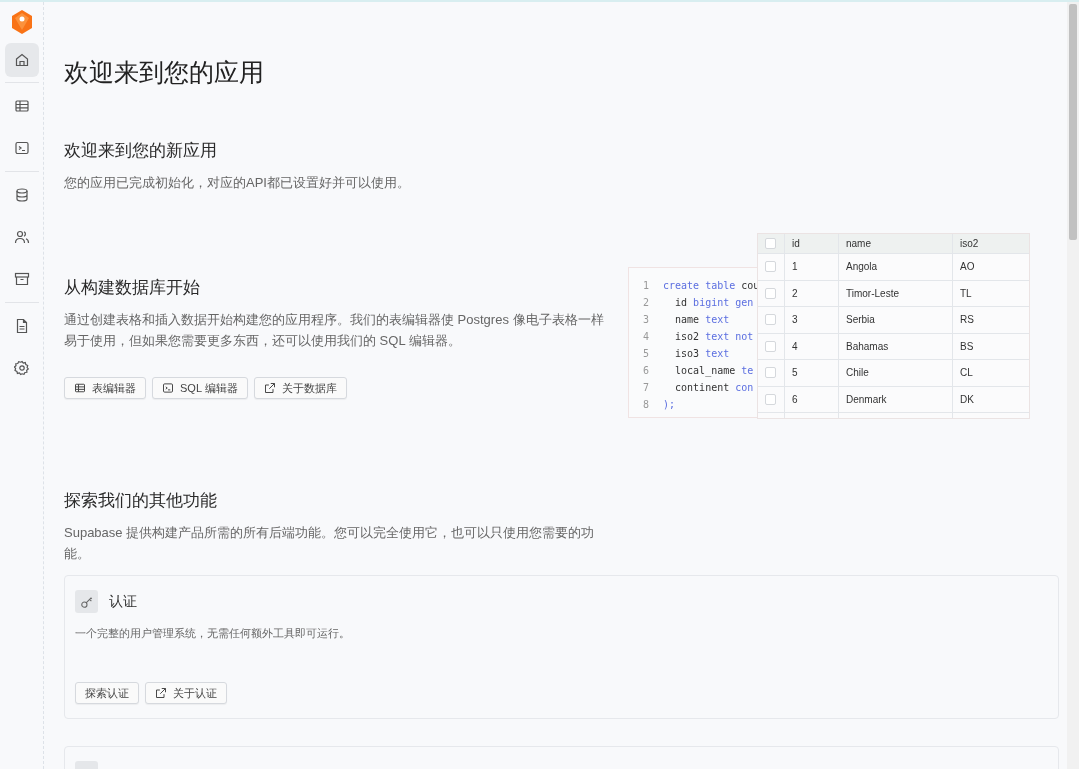 The image size is (1079, 769). I want to click on section-title: 探索我们的其他功能, so click(141, 501).